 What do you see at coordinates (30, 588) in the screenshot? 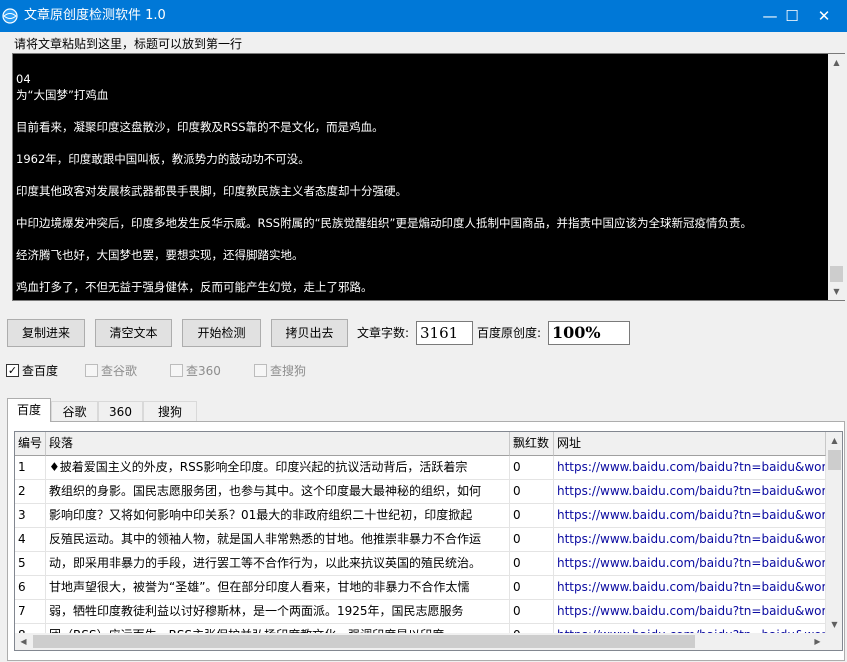
I see `row-id: 6` at bounding box center [30, 588].